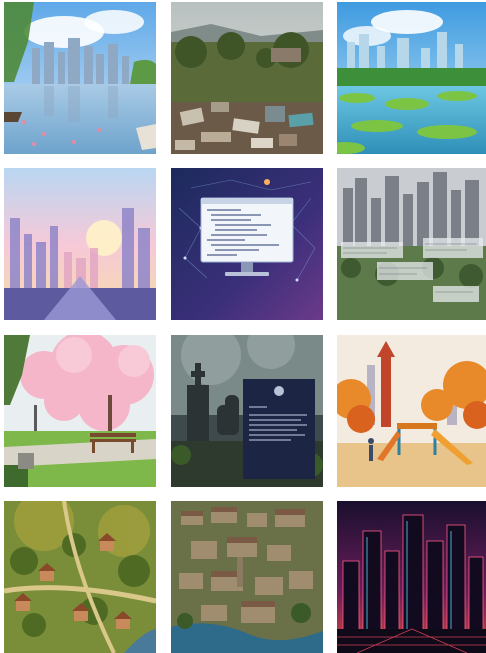  I want to click on code-monitor-illustration, so click(247, 244).